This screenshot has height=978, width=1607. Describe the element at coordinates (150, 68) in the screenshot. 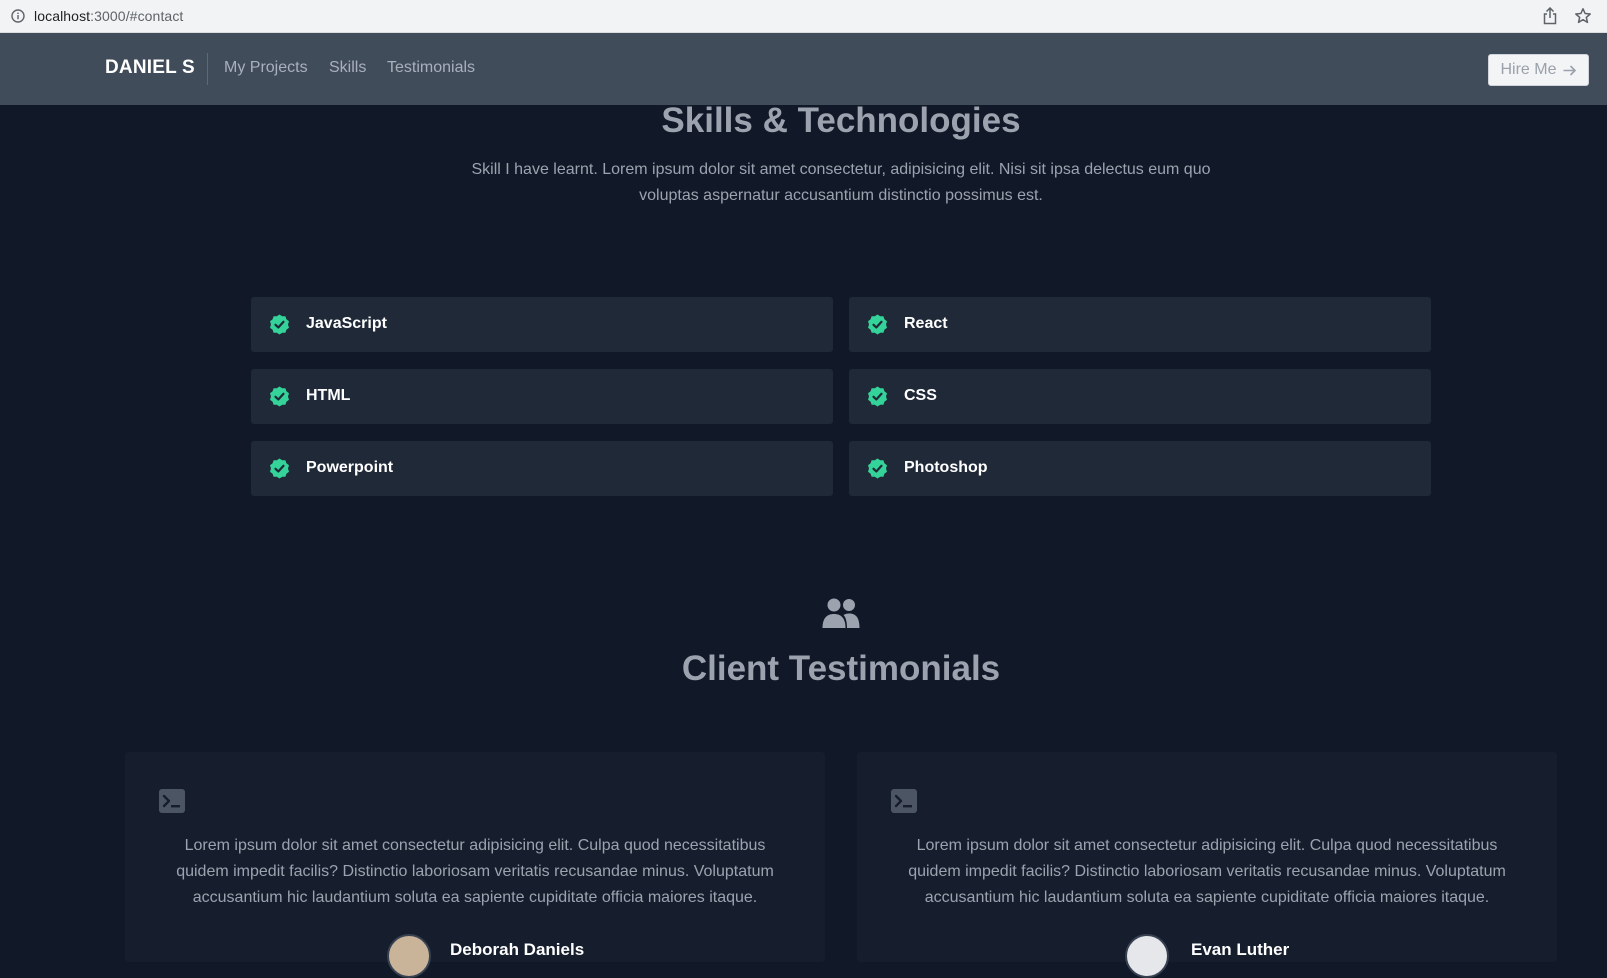

I see `brand-logo: DANIEL S` at that location.